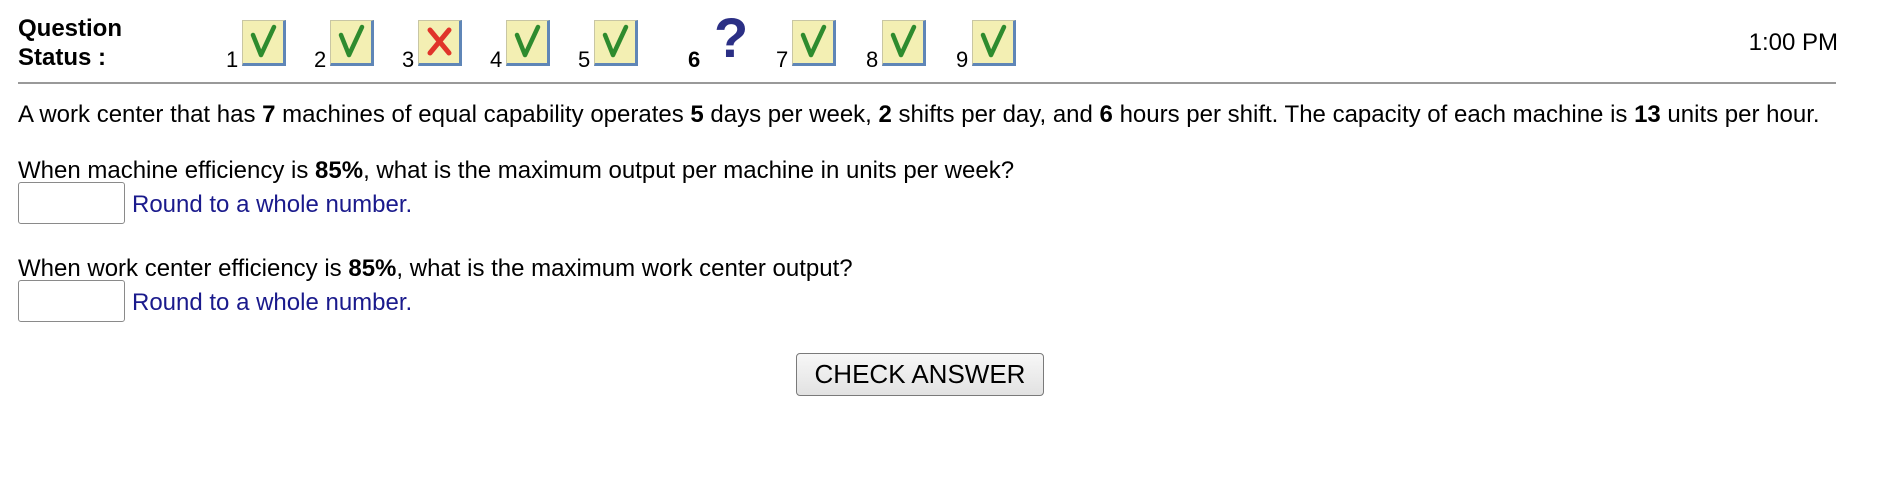 The image size is (1880, 487). I want to click on clock-time: 1:00 PM, so click(1793, 42).